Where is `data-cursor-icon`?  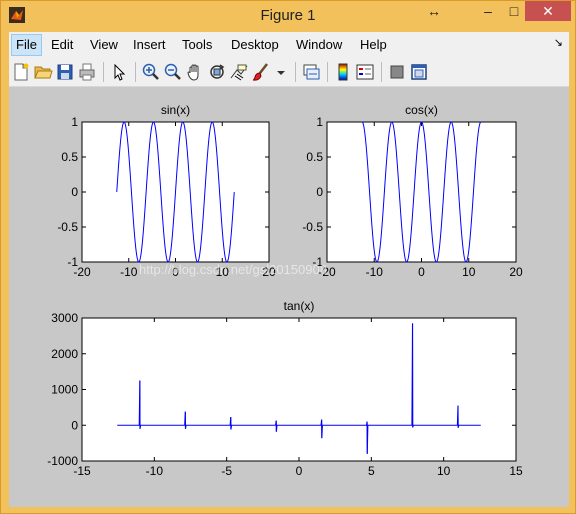
data-cursor-icon is located at coordinates (239, 72).